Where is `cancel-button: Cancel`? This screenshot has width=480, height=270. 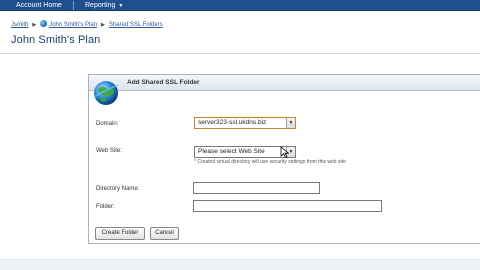 cancel-button: Cancel is located at coordinates (164, 233).